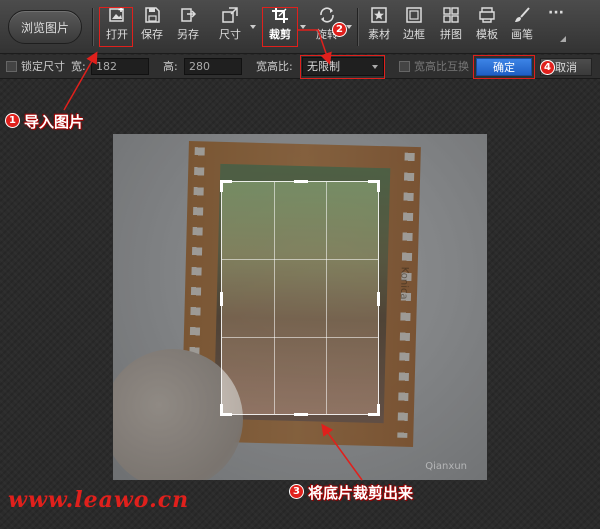 The image size is (600, 529). I want to click on material-label: 素材, so click(379, 34).